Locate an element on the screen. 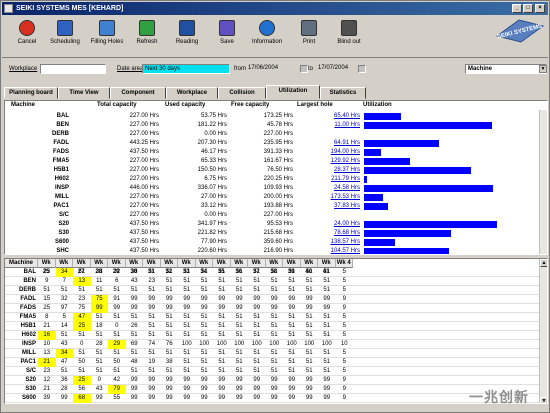 This screenshot has height=413, width=550. week-load-cell: 47 is located at coordinates (65, 362).